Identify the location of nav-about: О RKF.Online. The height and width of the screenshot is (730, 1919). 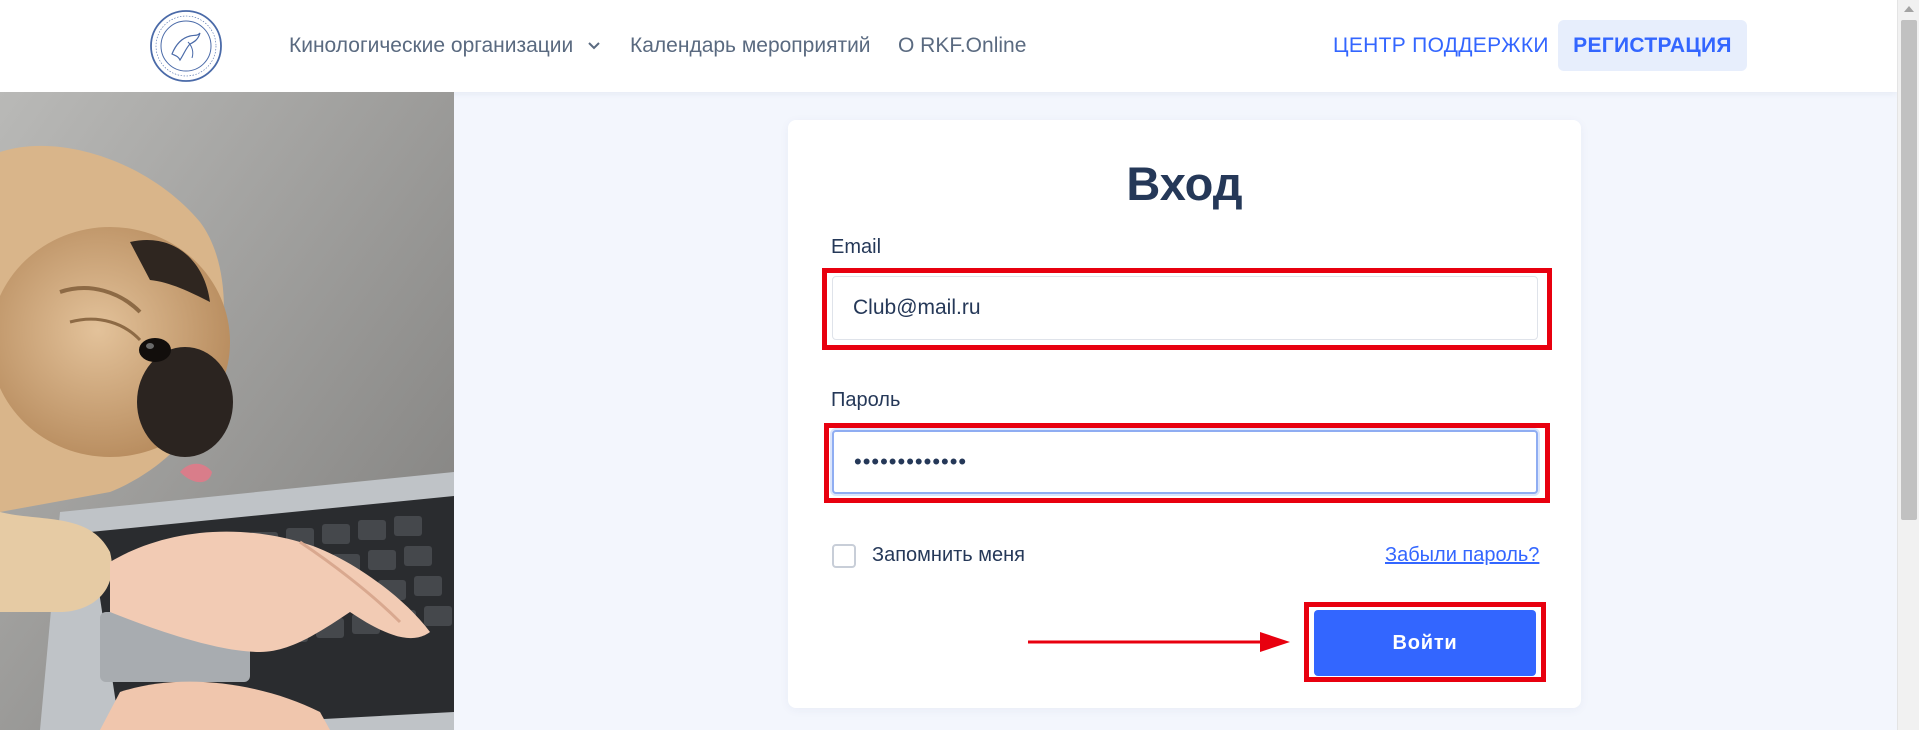
(962, 46).